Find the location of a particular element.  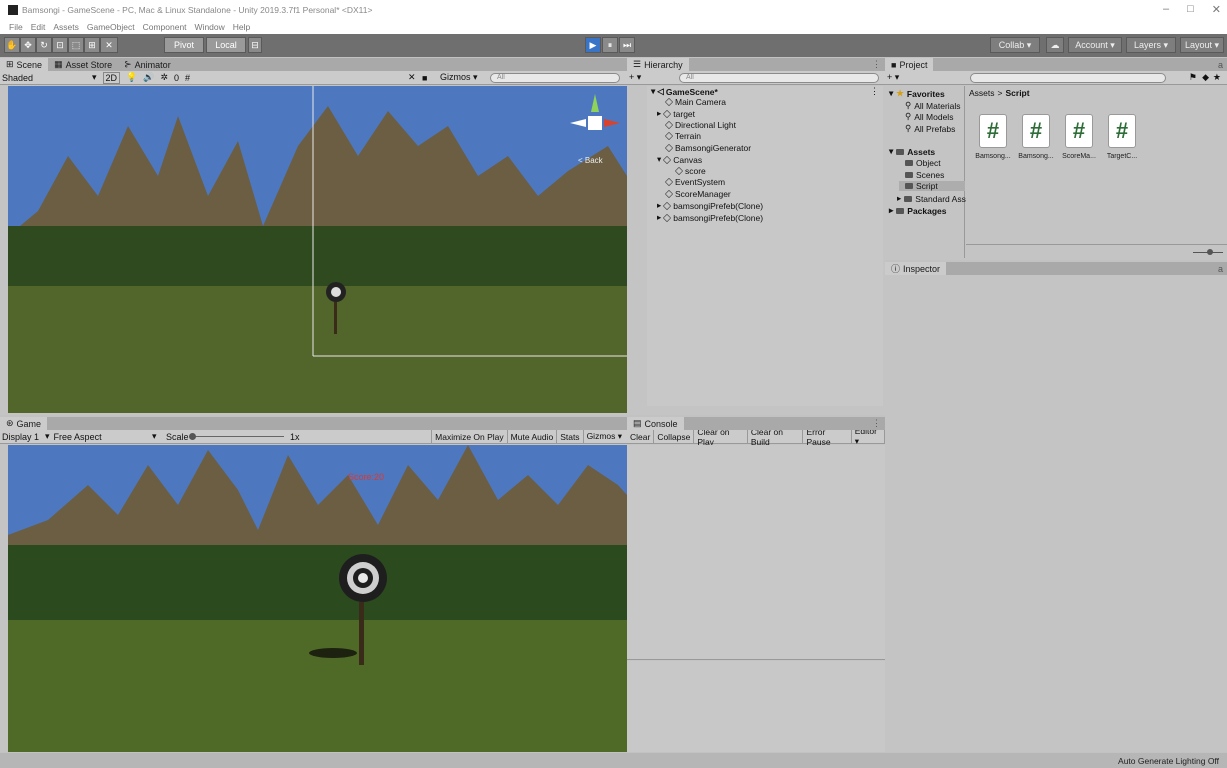

asset-folder: Scenes is located at coordinates (924, 175).